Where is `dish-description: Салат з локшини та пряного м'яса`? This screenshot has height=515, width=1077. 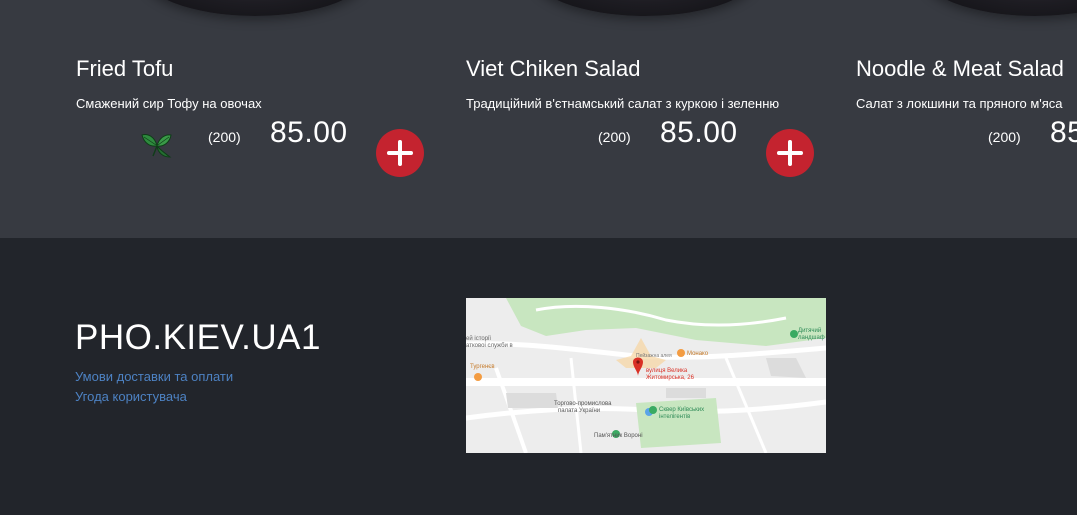
dish-description: Салат з локшини та пряного м'яса is located at coordinates (959, 103).